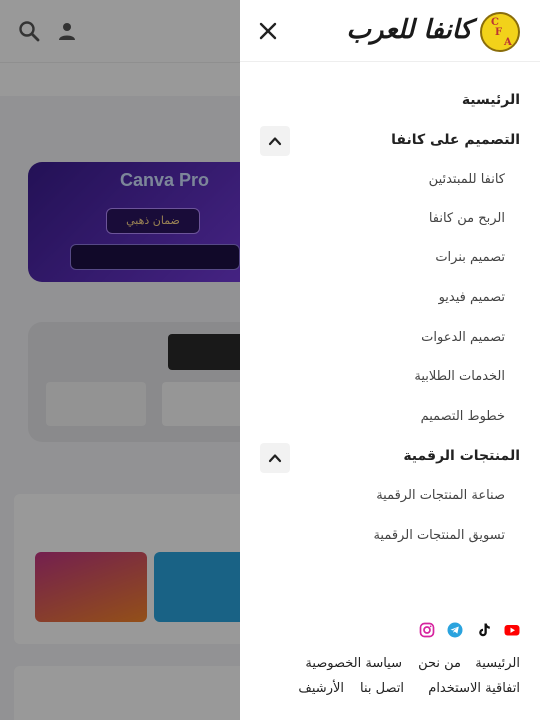 Image resolution: width=540 pixels, height=720 pixels. I want to click on footer-link-contact: اتصل بنا, so click(382, 688).